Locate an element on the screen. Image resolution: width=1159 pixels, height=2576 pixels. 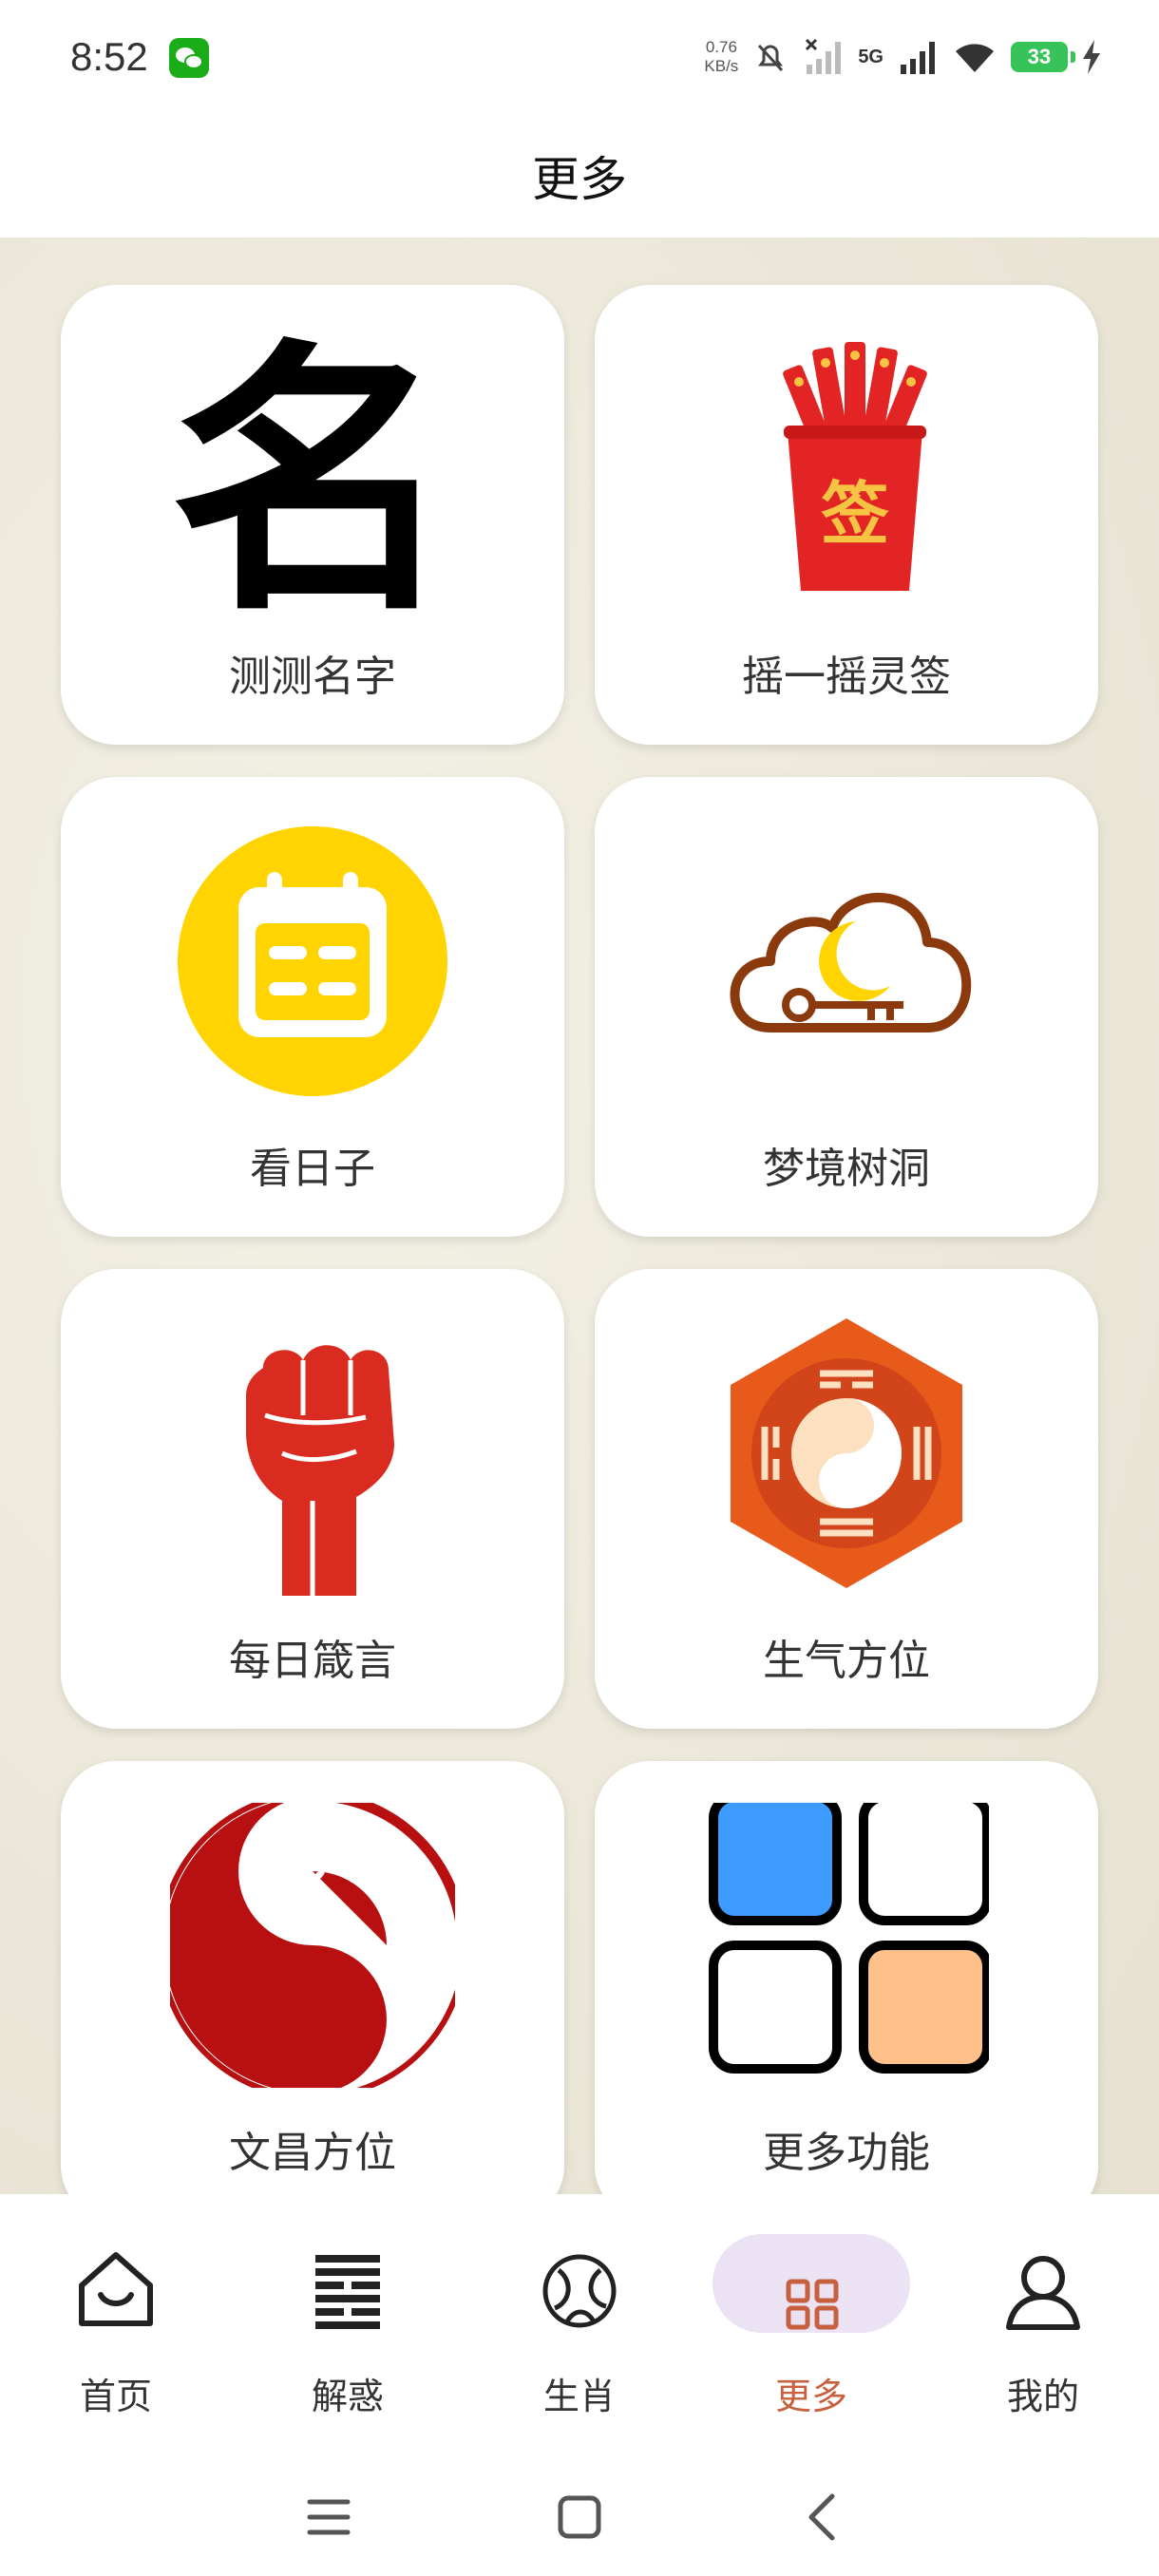
nav-label: 首页 is located at coordinates (115, 2396).